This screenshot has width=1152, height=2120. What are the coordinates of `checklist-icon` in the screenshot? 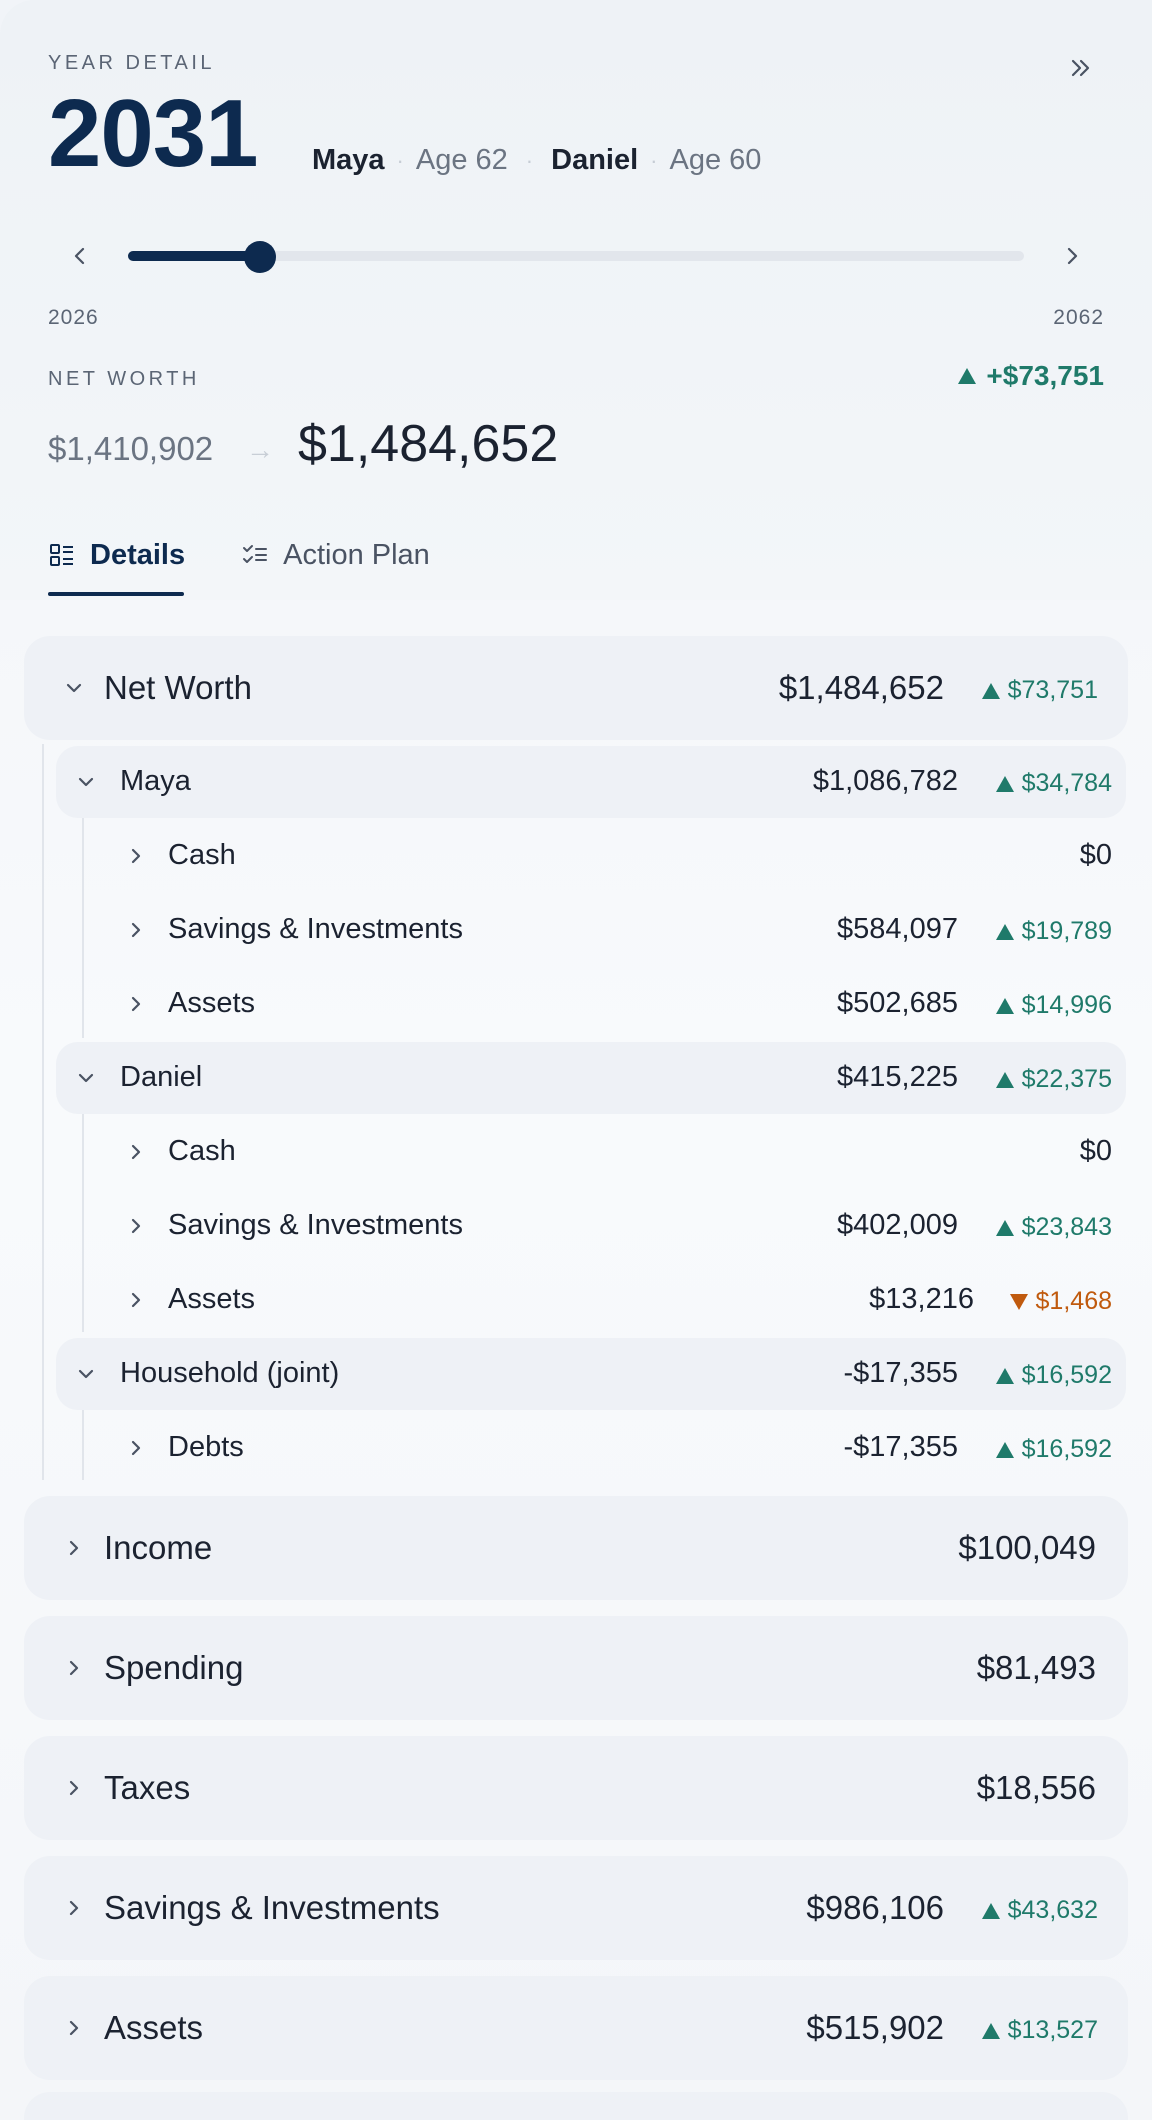 It's located at (255, 554).